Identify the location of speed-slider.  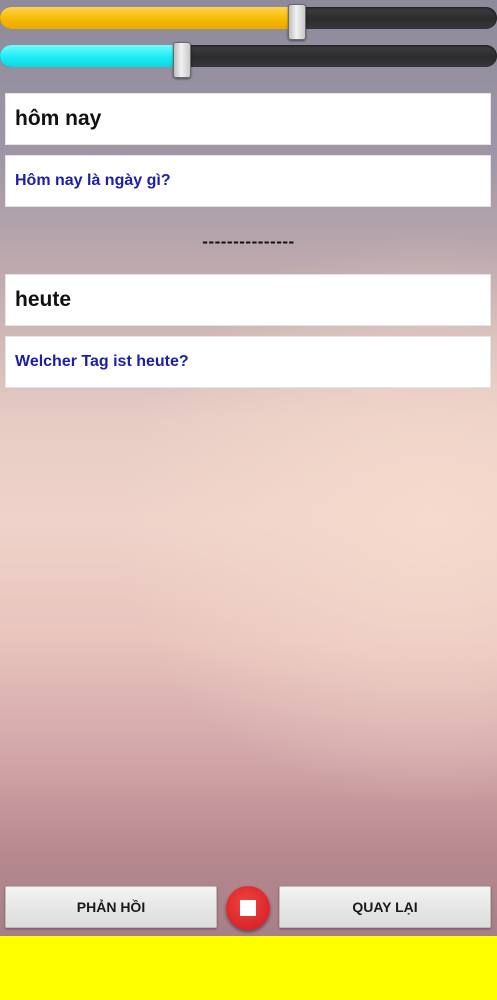
(248, 22).